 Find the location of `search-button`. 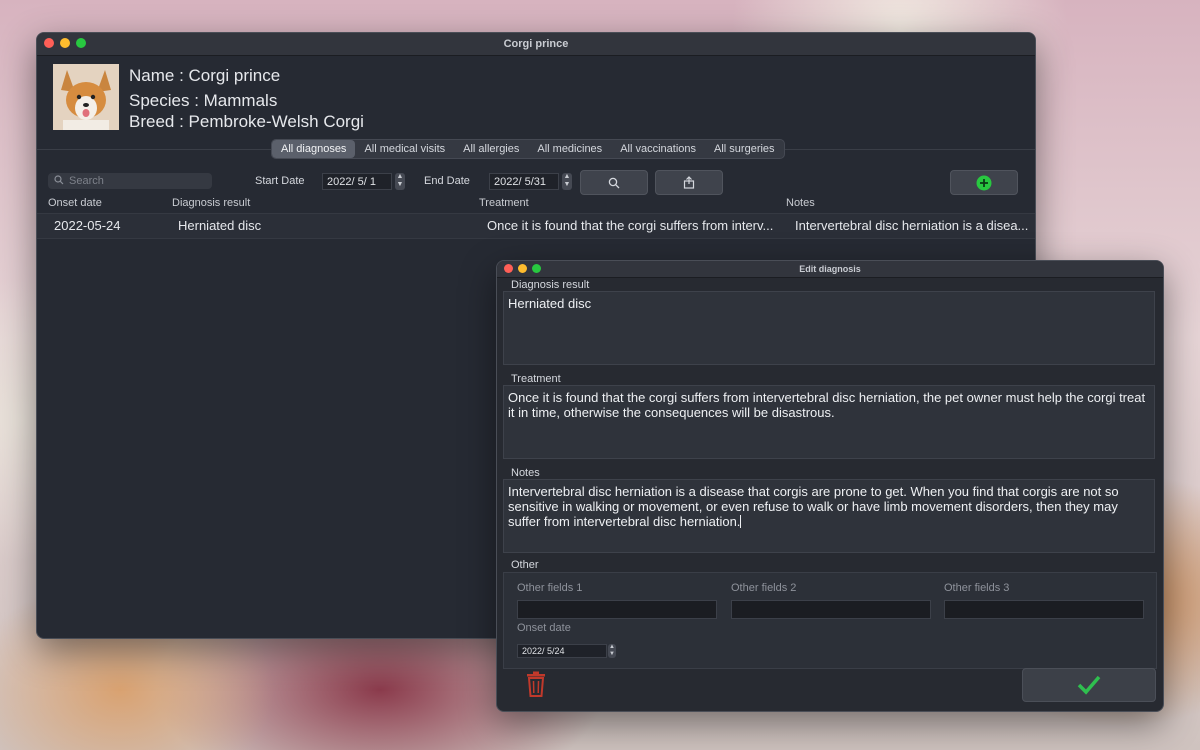

search-button is located at coordinates (614, 182).